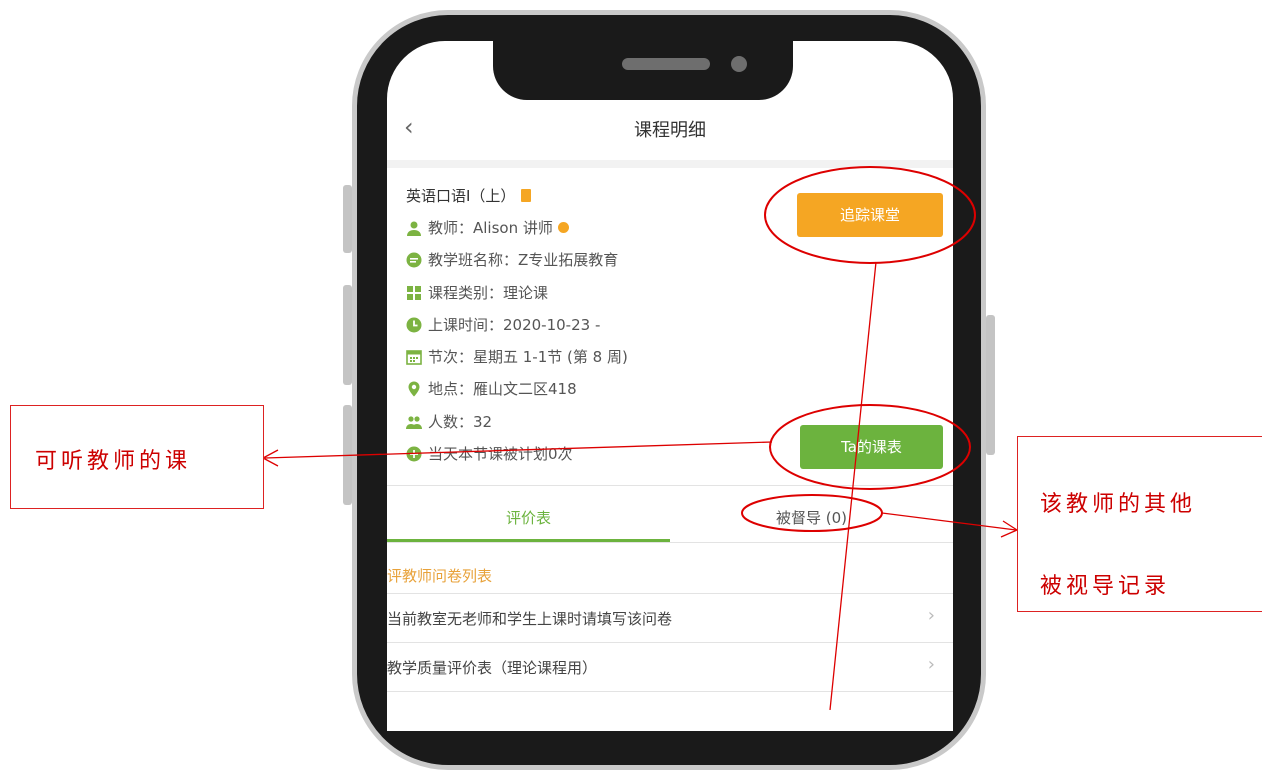 Image resolution: width=1262 pixels, height=770 pixels. Describe the element at coordinates (1118, 504) in the screenshot. I see `callout-right-line1: 该教师的其他` at that location.